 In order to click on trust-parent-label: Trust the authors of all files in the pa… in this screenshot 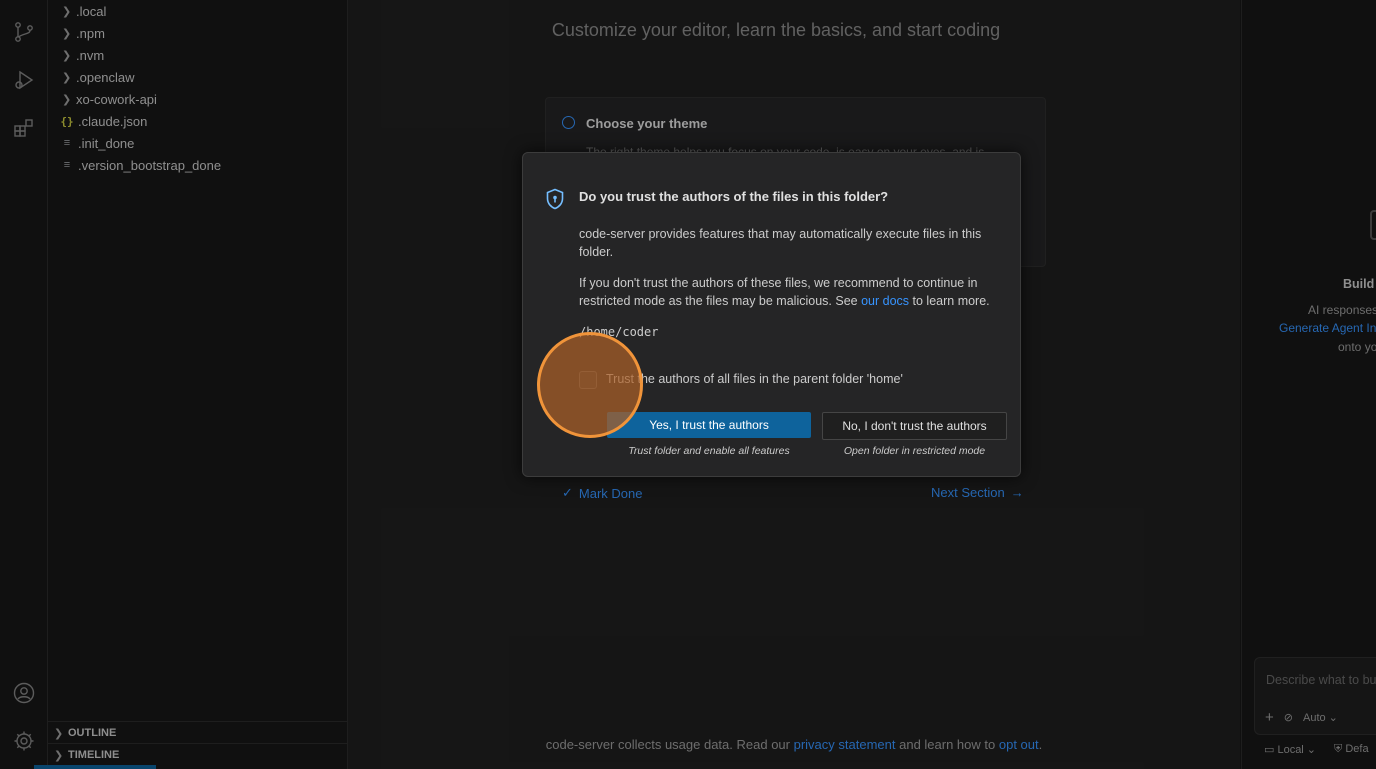, I will do `click(754, 379)`.